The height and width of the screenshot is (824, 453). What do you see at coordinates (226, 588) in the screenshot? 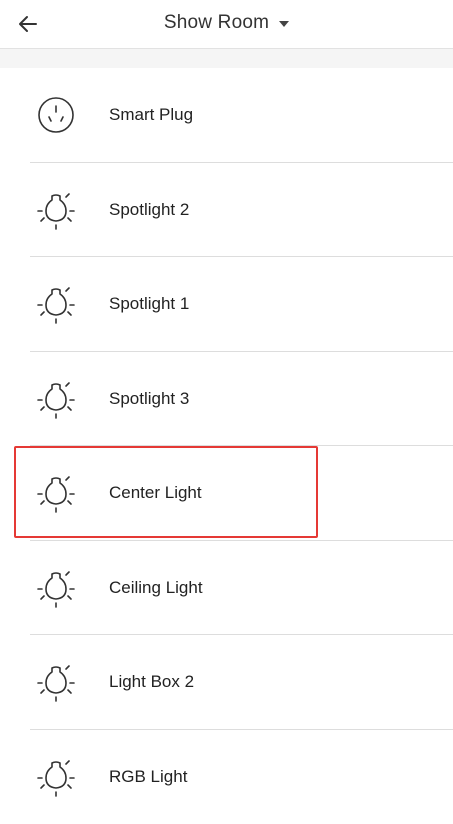
I see `device-row-ceiling-light: Ceiling Light` at bounding box center [226, 588].